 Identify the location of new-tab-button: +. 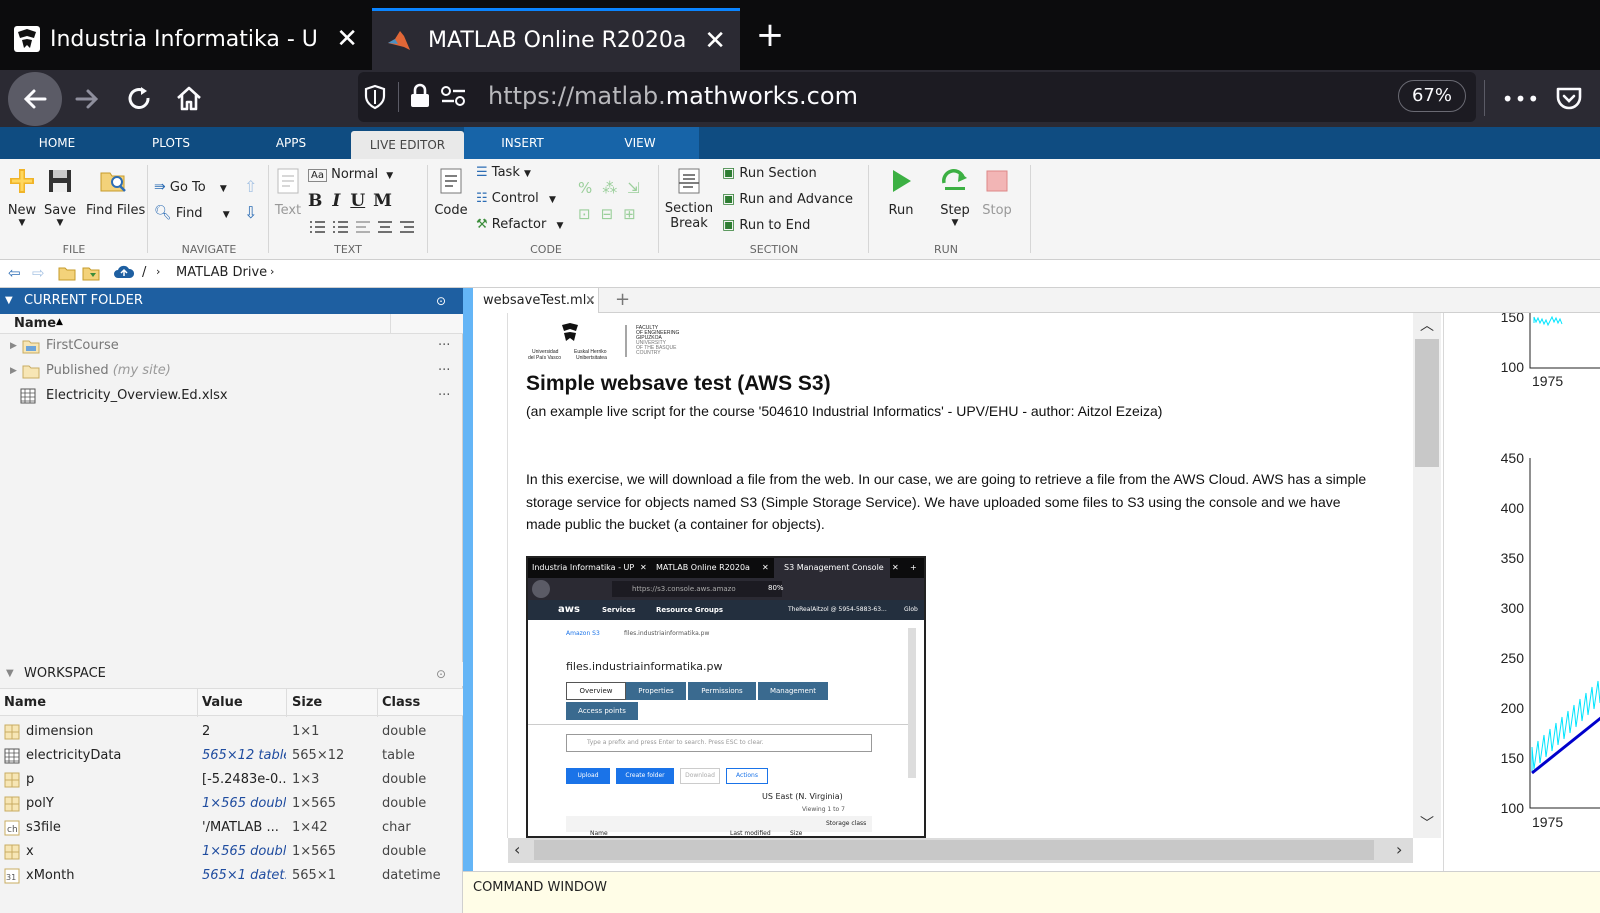
(770, 35).